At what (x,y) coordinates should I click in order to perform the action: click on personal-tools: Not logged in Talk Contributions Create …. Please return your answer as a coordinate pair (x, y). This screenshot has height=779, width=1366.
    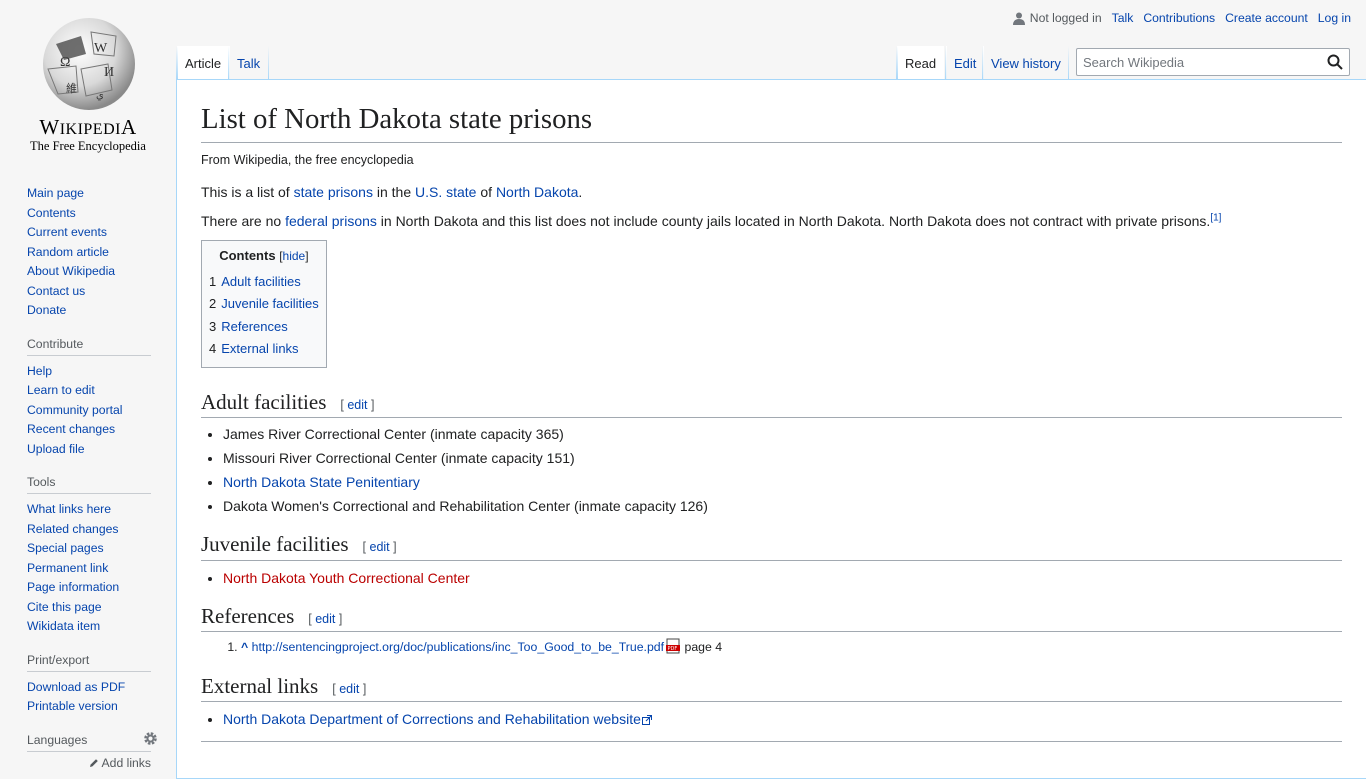
    Looking at the image, I should click on (1181, 18).